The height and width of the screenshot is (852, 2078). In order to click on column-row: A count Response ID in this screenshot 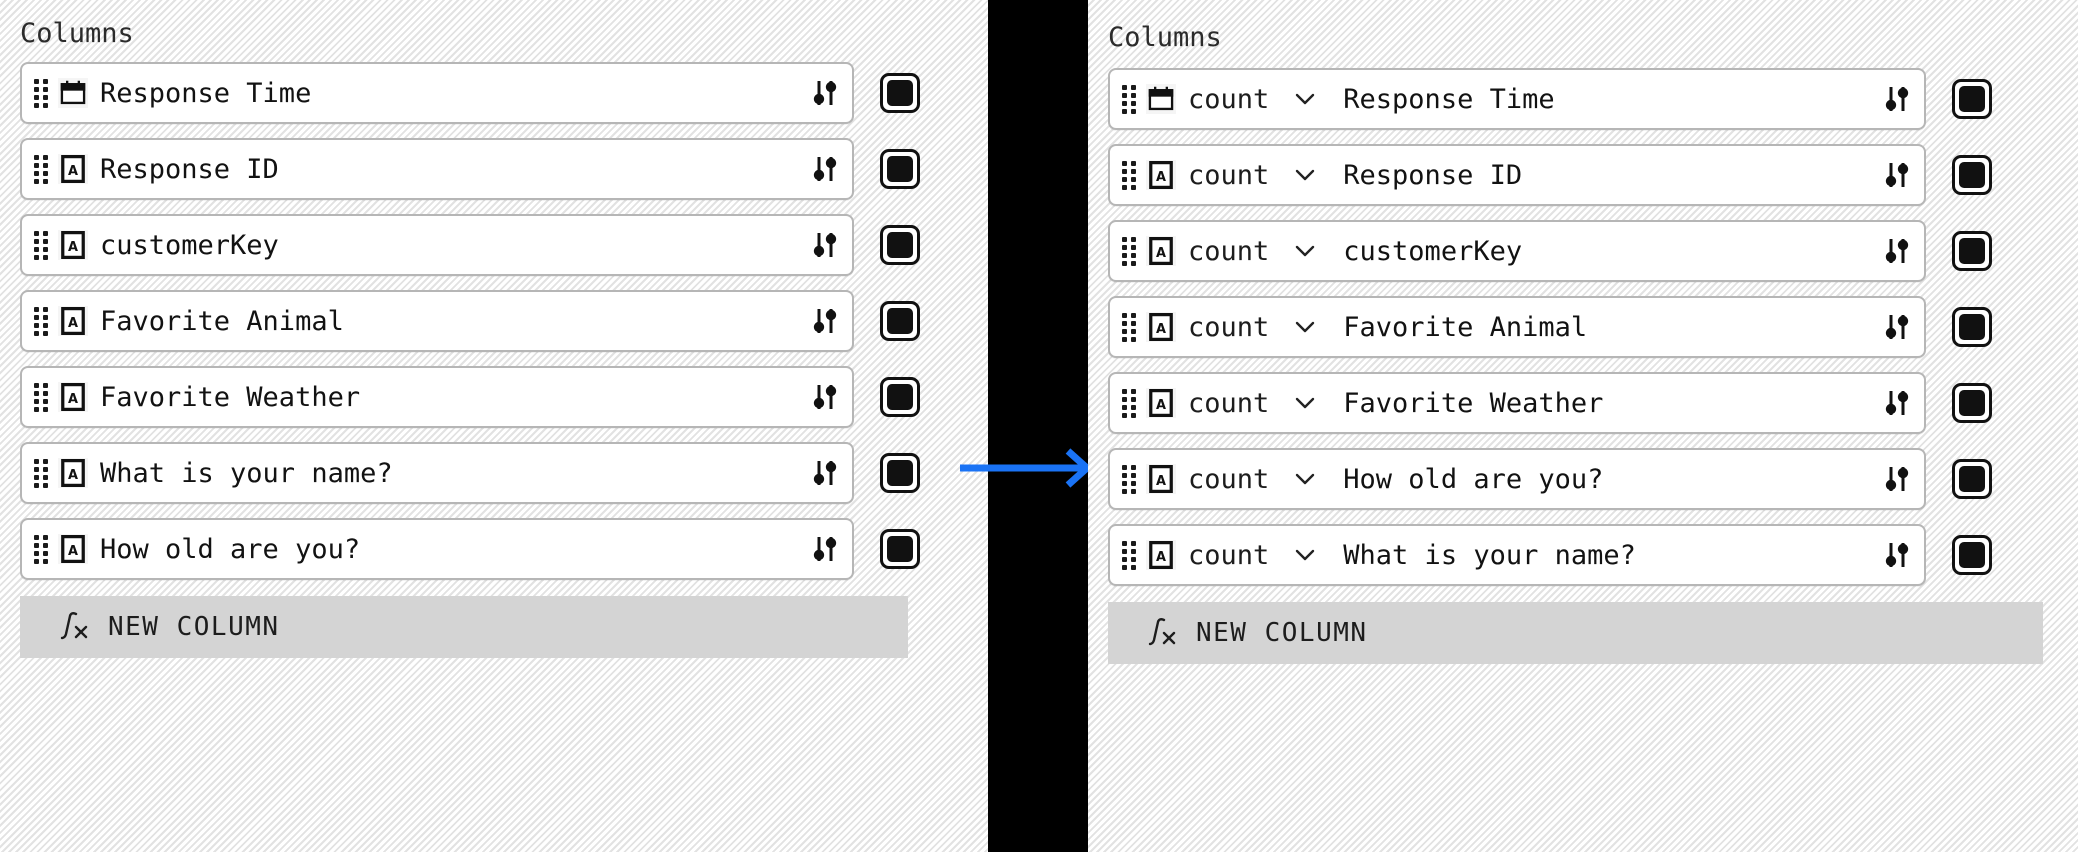, I will do `click(1583, 175)`.